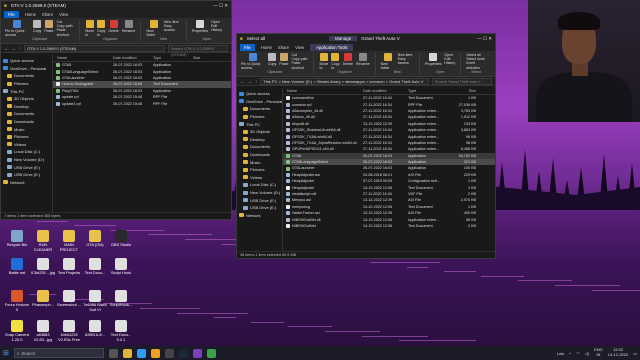 The image size is (640, 360). Describe the element at coordinates (101, 28) in the screenshot. I see `copy-to-button: Copy to` at that location.